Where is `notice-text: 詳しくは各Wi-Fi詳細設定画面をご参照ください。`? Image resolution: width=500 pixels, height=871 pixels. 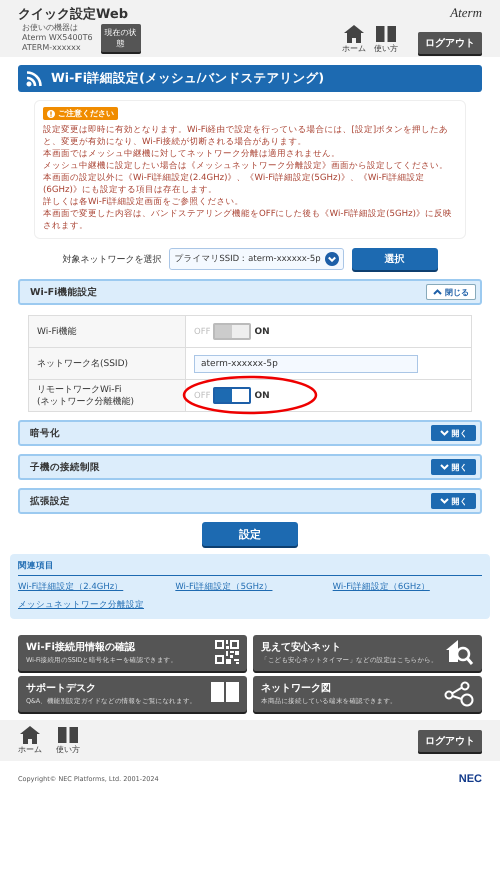
notice-text: 詳しくは各Wi-Fi詳細設定画面をご参照ください。 is located at coordinates (144, 202).